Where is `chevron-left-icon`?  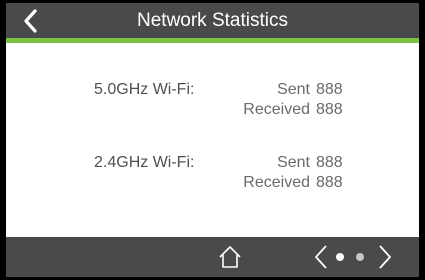
chevron-left-icon is located at coordinates (321, 257).